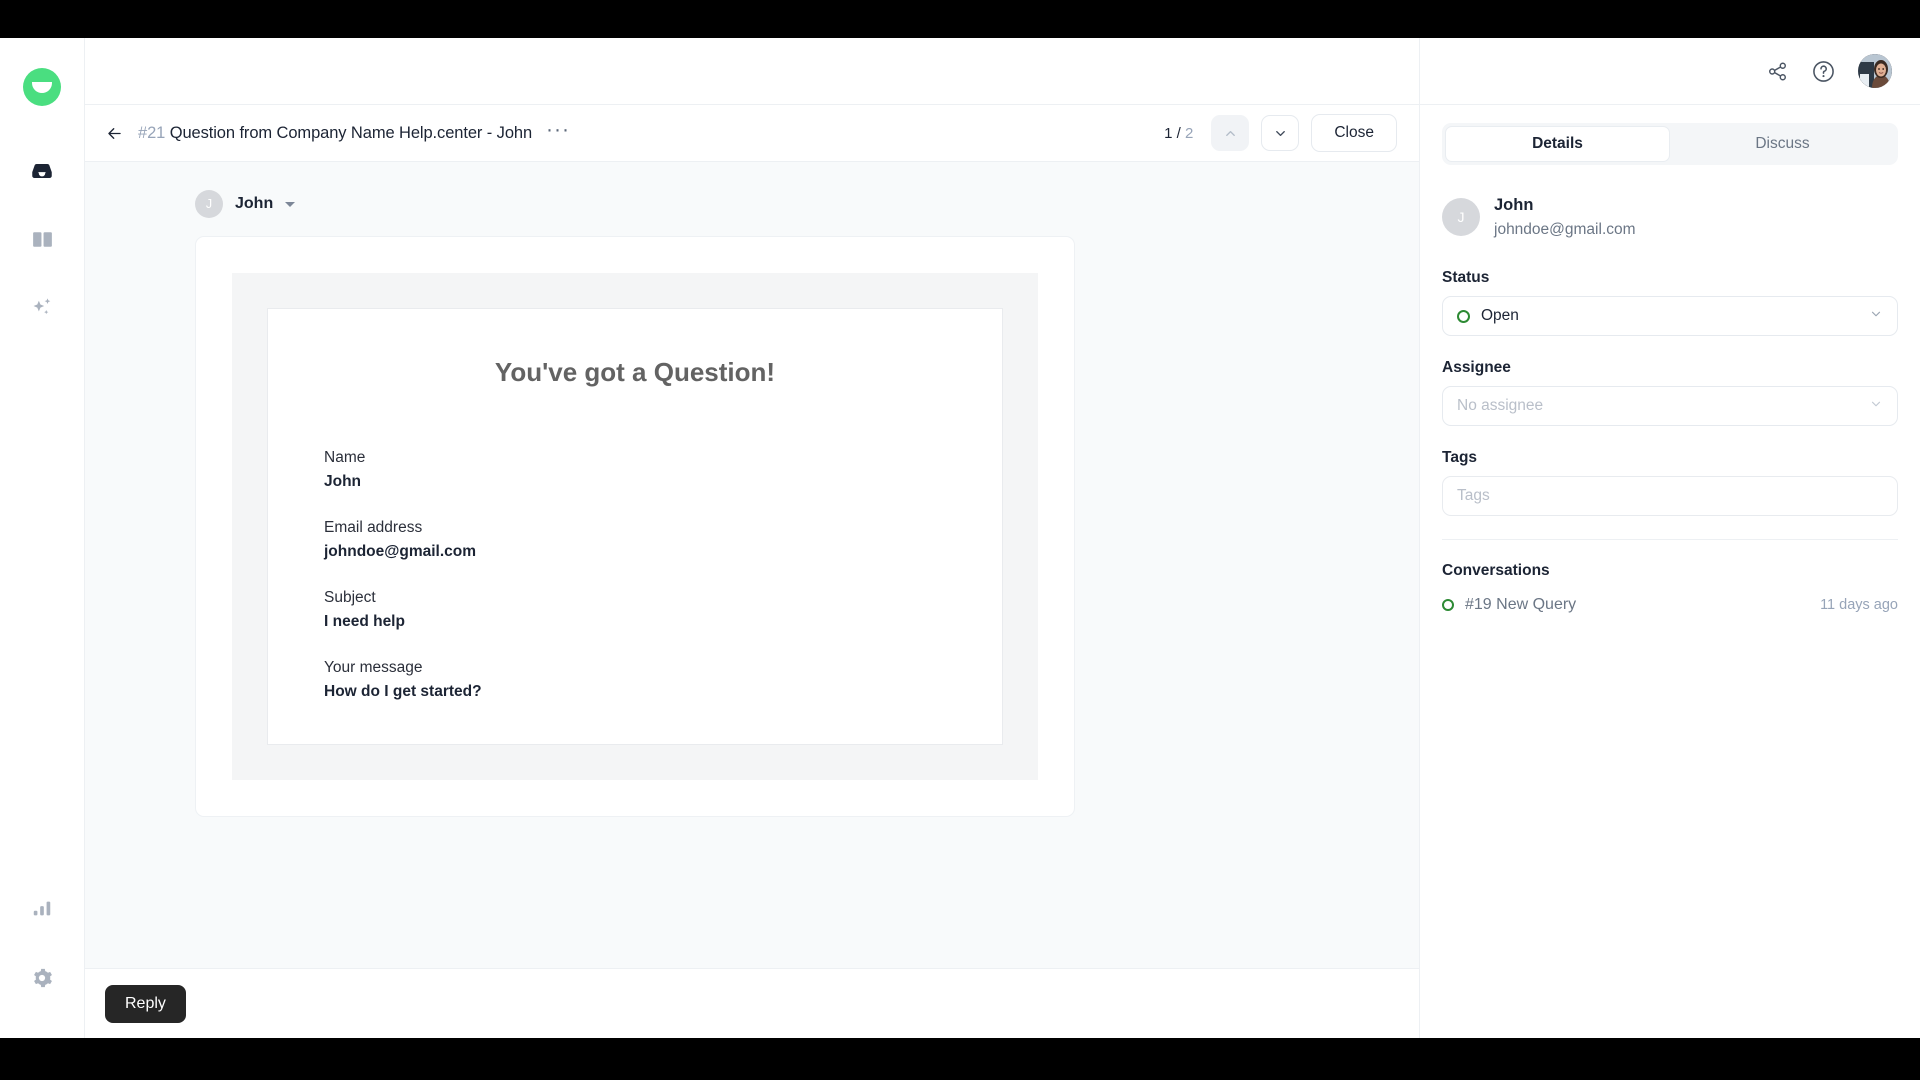 This screenshot has height=1080, width=1920. I want to click on email-field-your-message: Your message How do I get started?, so click(649, 680).